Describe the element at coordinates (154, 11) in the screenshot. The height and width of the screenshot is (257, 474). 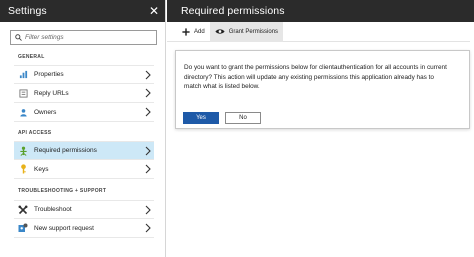
I see `close-icon: ✕` at that location.